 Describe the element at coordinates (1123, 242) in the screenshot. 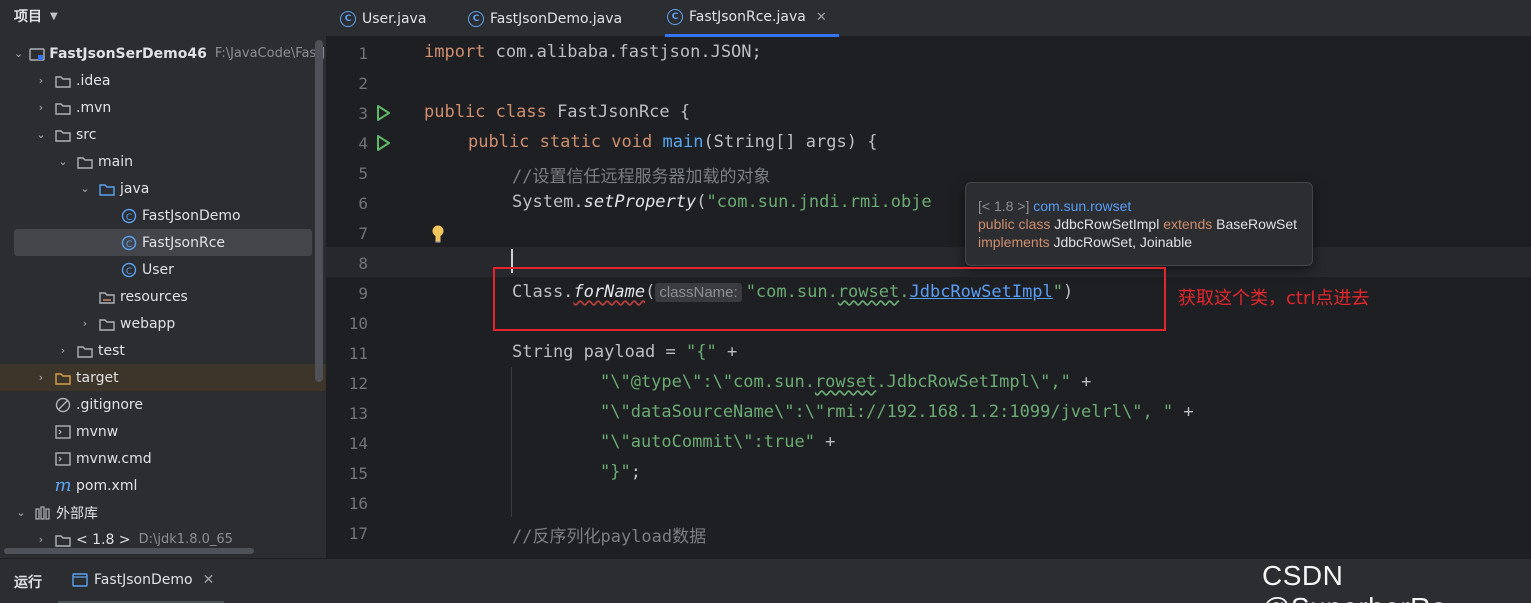

I see `tooltip-interfaces: JdbcRowSet, Joinable` at that location.